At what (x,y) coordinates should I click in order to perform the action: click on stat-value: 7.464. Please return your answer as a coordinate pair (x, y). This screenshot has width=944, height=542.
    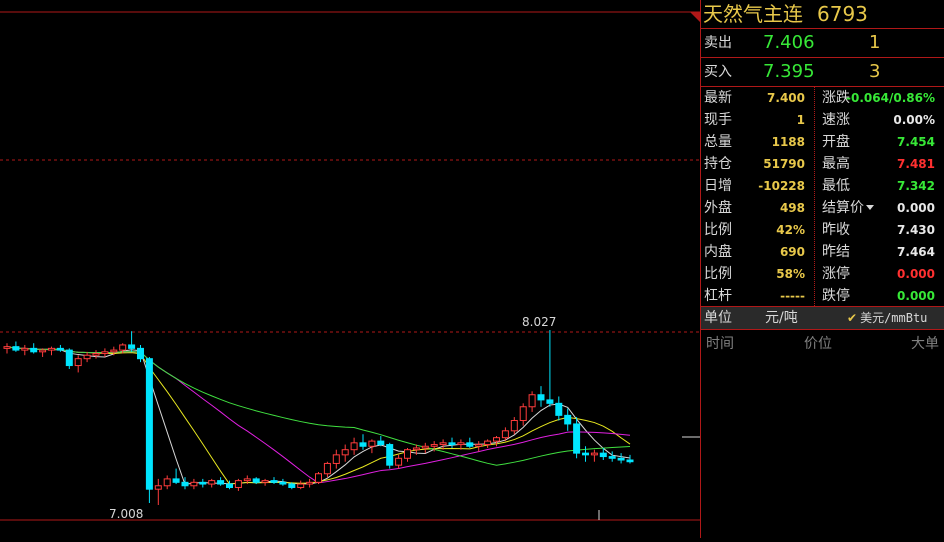
    Looking at the image, I should click on (916, 252).